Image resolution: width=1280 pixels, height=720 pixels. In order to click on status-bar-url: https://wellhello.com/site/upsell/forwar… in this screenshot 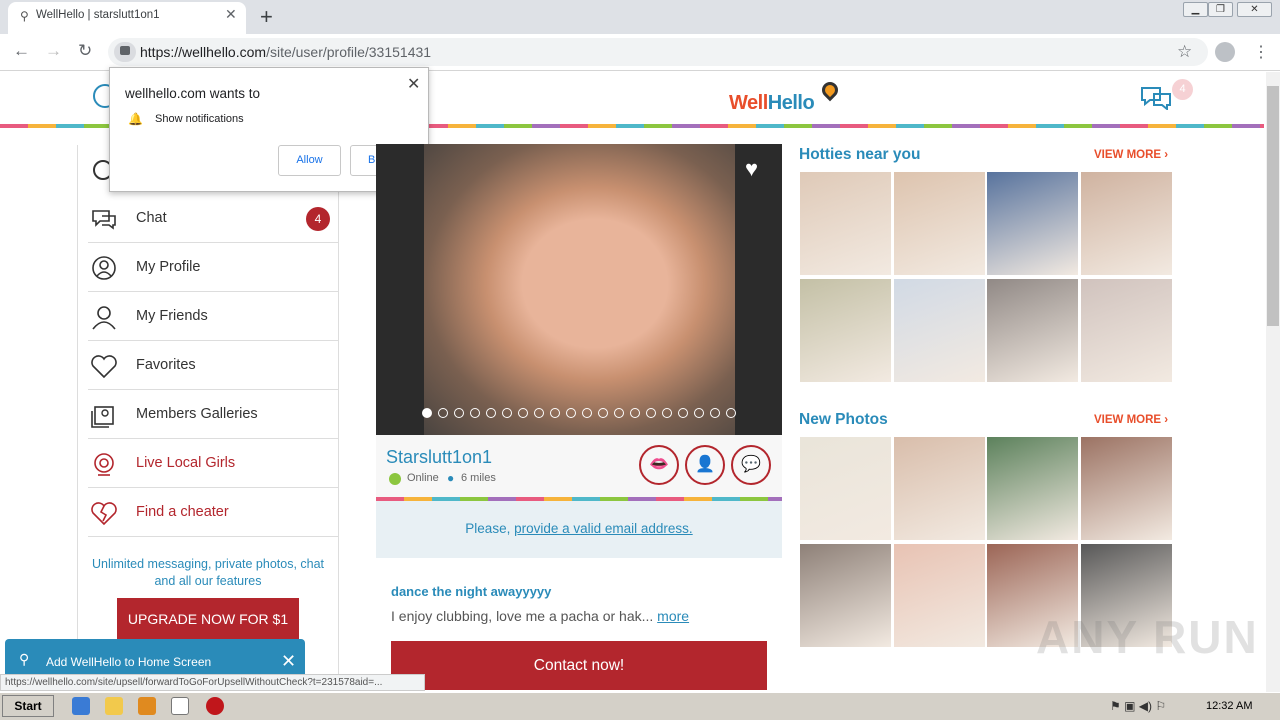, I will do `click(212, 682)`.